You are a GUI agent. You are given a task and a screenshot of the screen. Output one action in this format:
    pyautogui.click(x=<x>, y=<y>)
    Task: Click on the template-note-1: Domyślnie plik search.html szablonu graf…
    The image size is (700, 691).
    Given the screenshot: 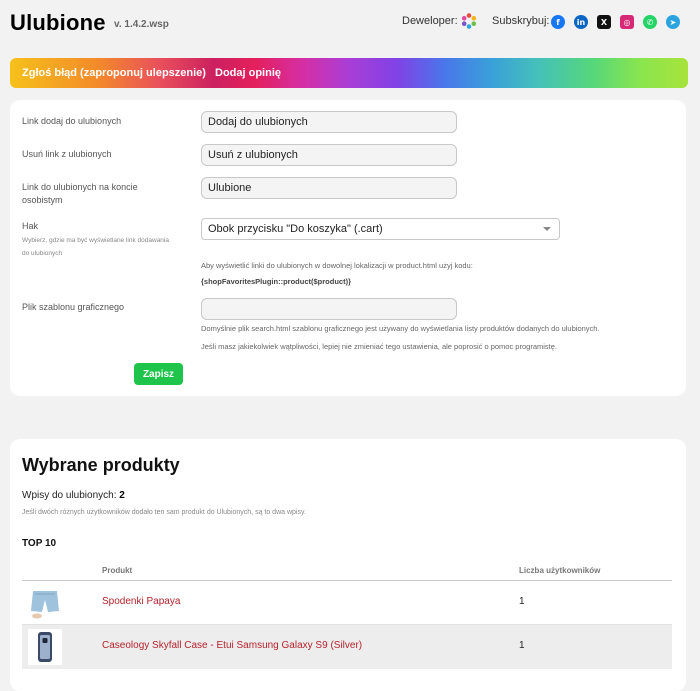 What is the action you would take?
    pyautogui.click(x=400, y=328)
    